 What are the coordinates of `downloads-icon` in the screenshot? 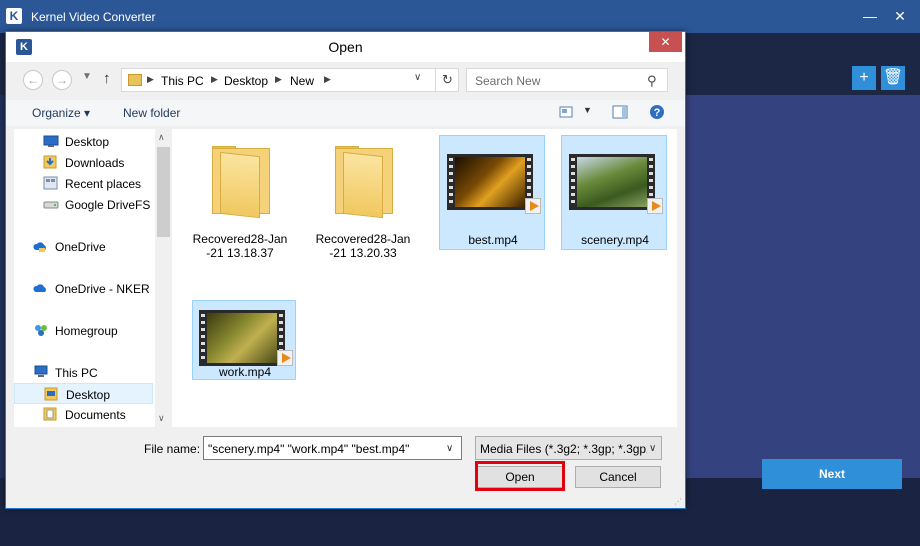 It's located at (51, 162).